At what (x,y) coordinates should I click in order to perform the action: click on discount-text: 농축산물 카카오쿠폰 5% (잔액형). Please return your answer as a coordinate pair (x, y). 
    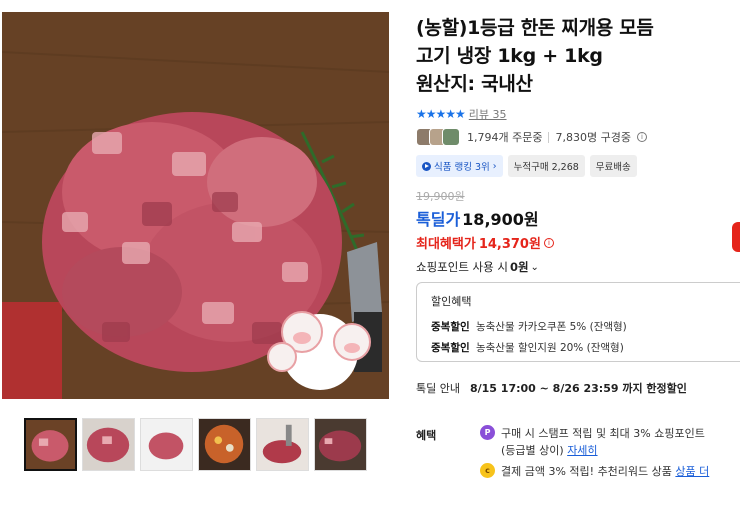
    Looking at the image, I should click on (551, 327).